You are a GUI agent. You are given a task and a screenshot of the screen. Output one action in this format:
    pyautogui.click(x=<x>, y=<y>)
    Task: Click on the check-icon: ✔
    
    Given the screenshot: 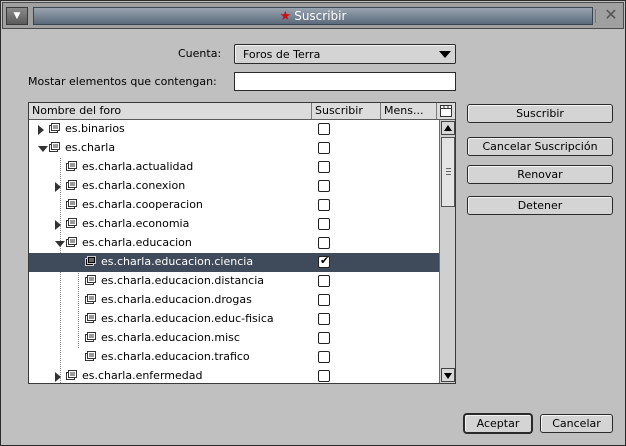 What is the action you would take?
    pyautogui.click(x=325, y=260)
    